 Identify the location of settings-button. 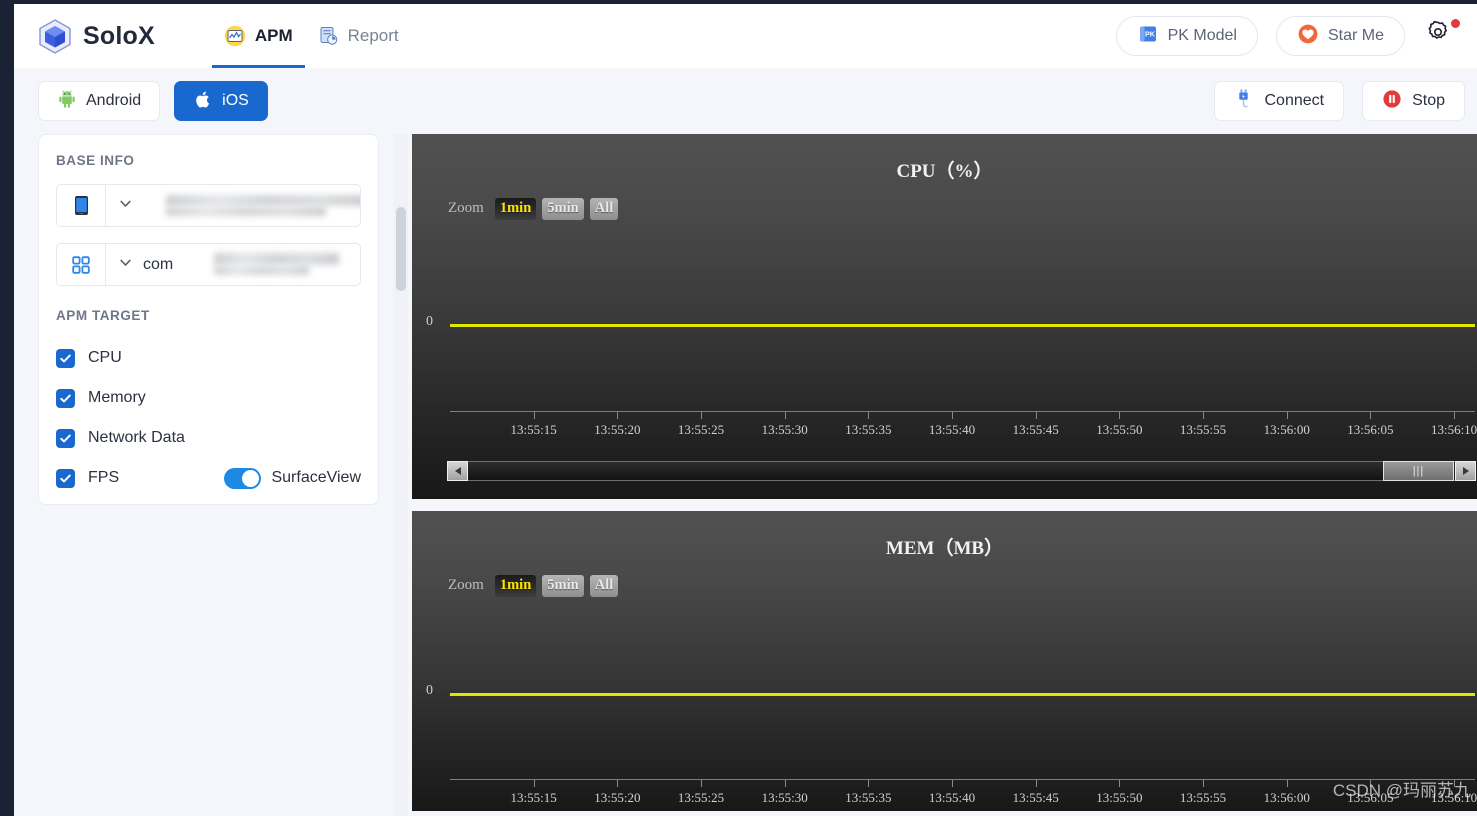
(1442, 36).